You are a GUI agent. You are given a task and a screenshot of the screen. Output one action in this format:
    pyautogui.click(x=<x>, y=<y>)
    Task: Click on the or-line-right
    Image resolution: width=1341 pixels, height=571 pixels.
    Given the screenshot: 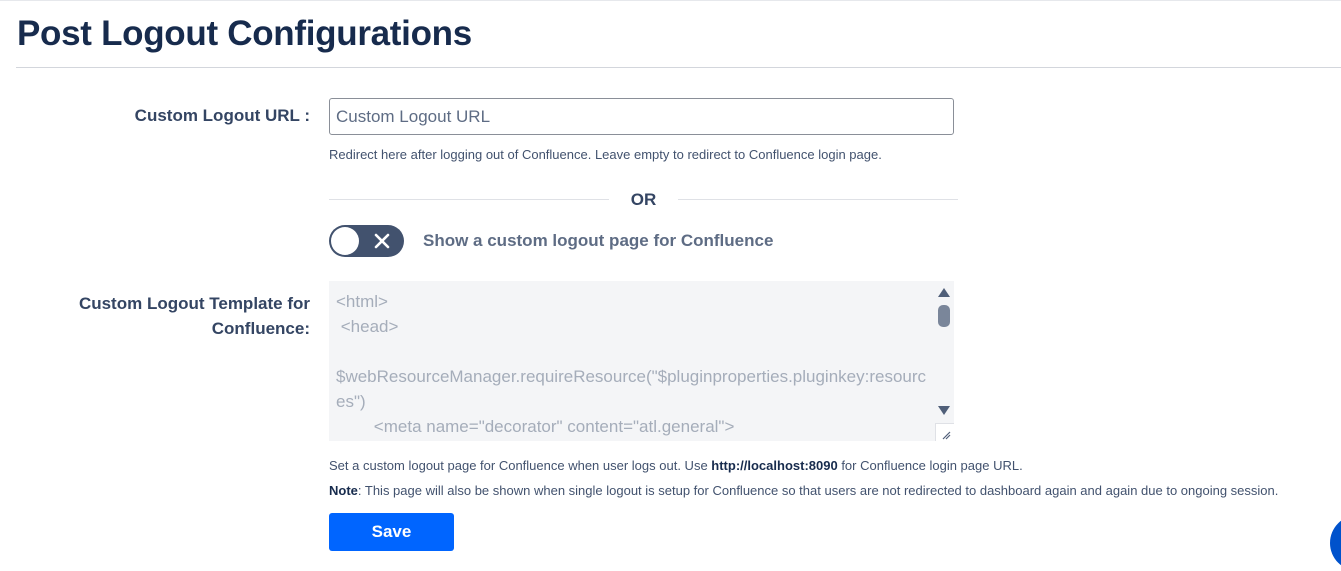 What is the action you would take?
    pyautogui.click(x=818, y=199)
    